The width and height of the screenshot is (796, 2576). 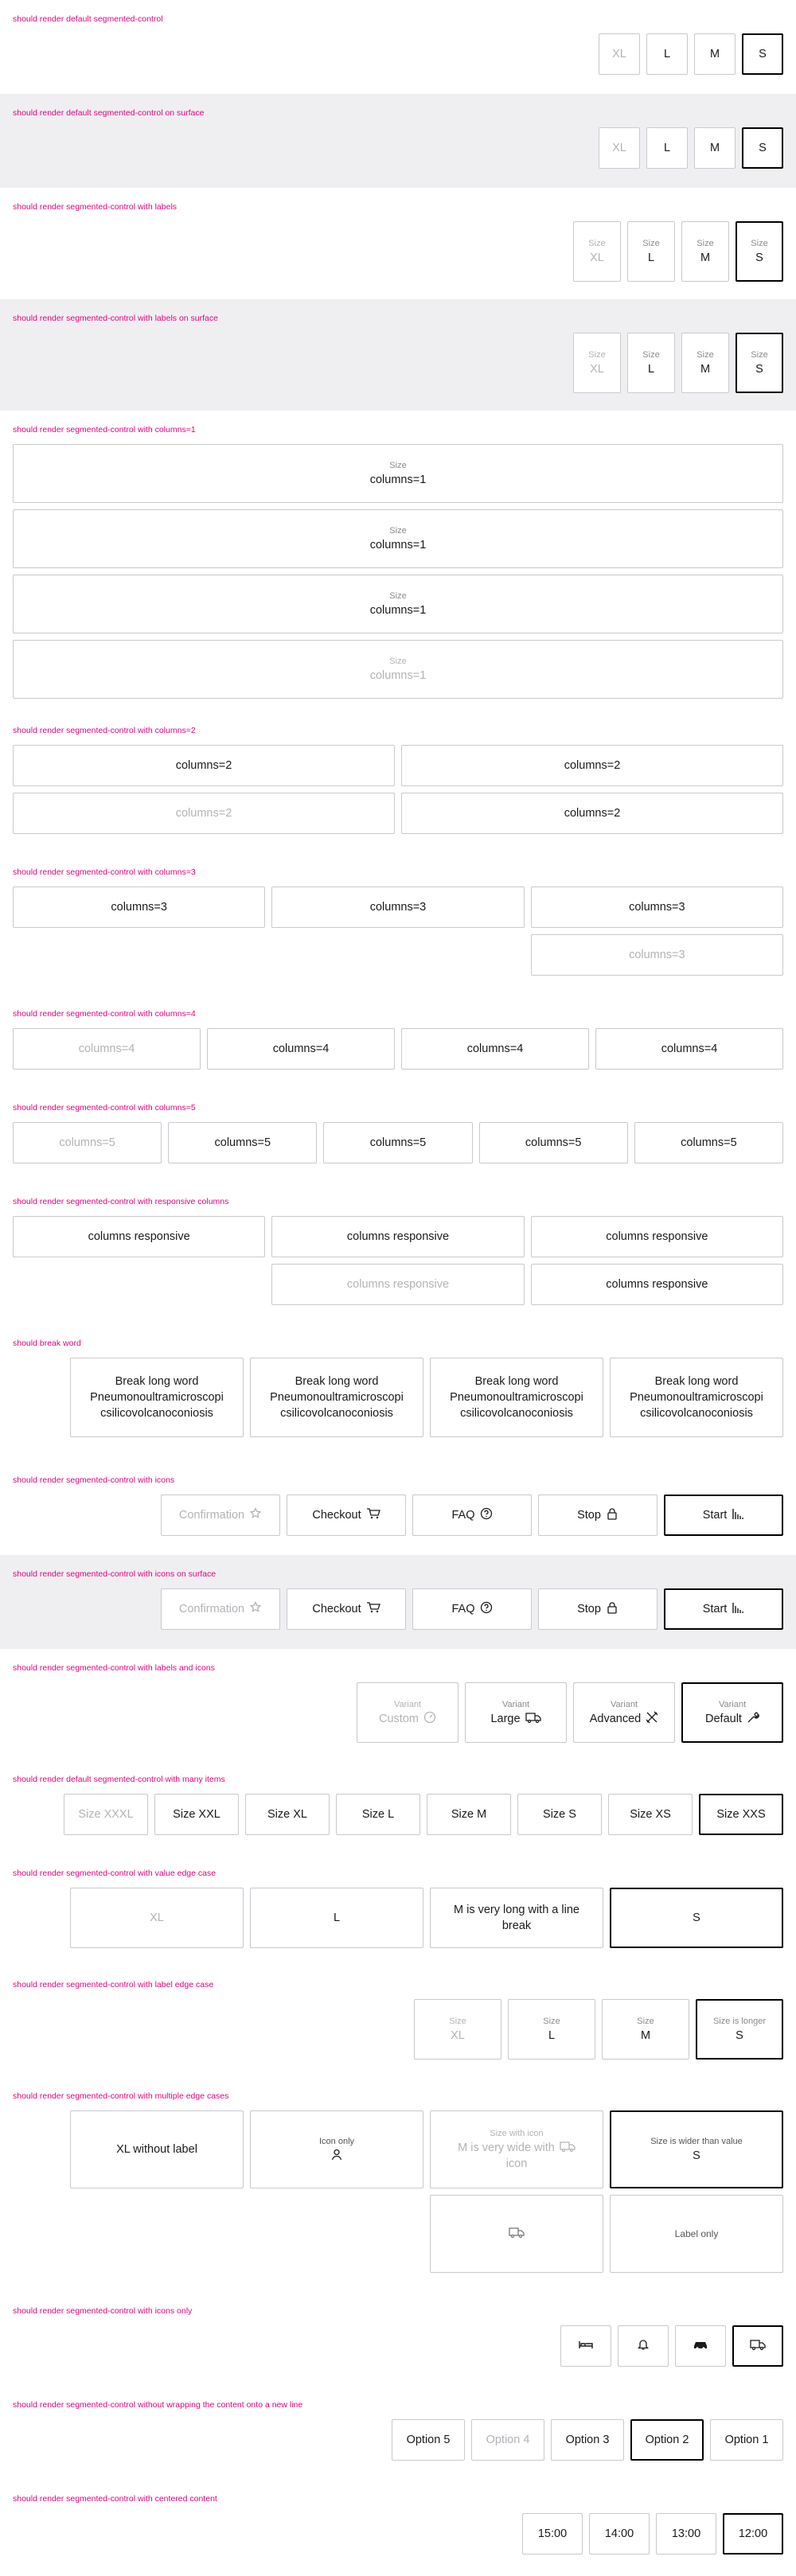 What do you see at coordinates (620, 2534) in the screenshot?
I see `segment-1400: 14:00` at bounding box center [620, 2534].